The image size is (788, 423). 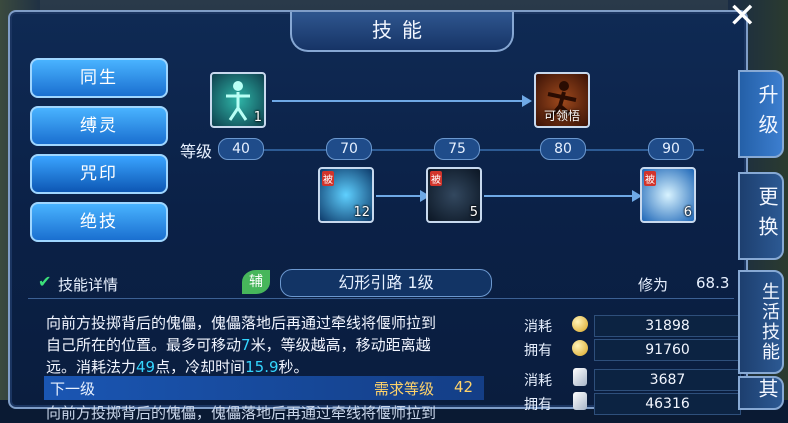 What do you see at coordinates (88, 285) in the screenshot?
I see `section-label: 技能详情` at bounding box center [88, 285].